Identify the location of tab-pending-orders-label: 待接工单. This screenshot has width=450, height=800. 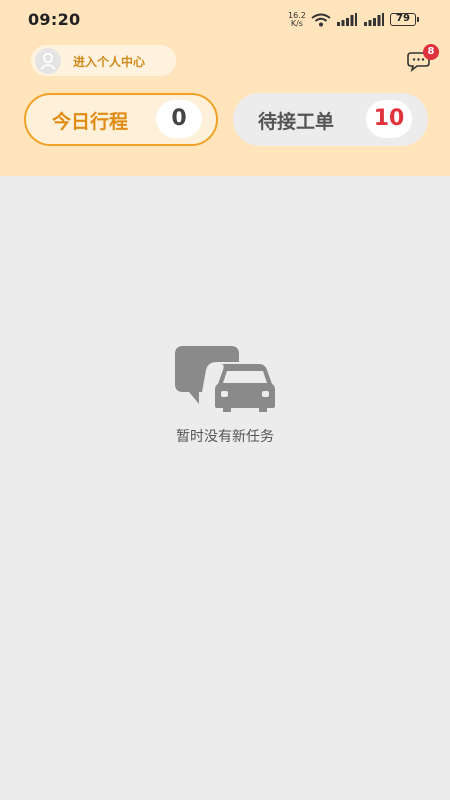
(296, 122).